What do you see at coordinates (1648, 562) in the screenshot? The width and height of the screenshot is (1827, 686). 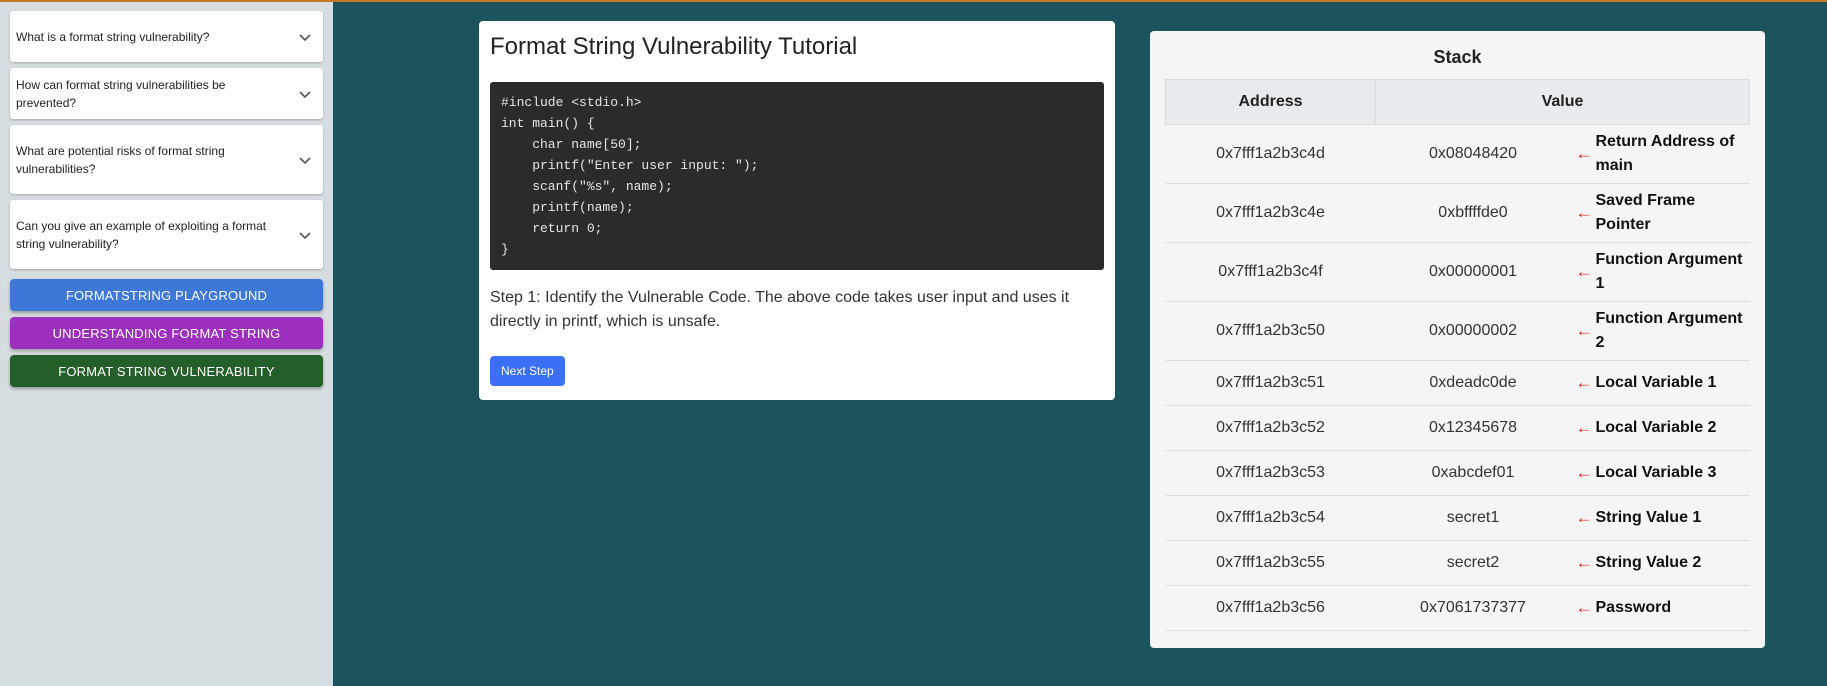 I see `stack-label: String Value 2` at bounding box center [1648, 562].